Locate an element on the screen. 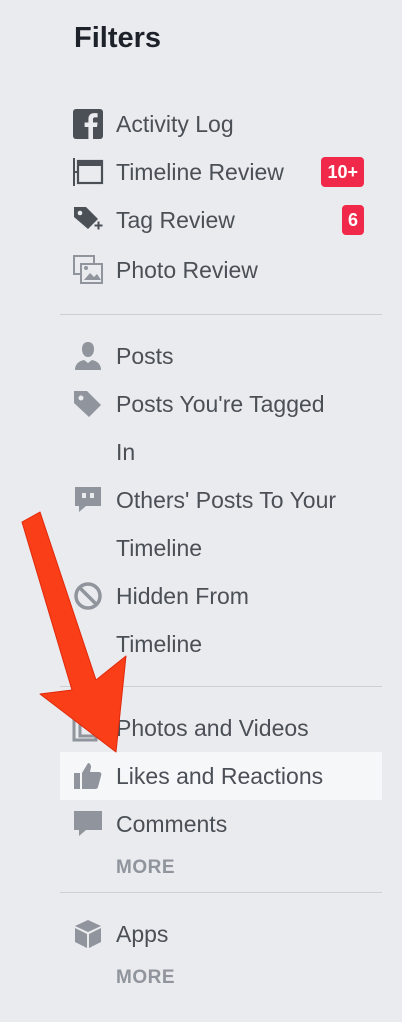 The width and height of the screenshot is (402, 1022). filter-label-line1: Others' Posts To Your is located at coordinates (226, 500).